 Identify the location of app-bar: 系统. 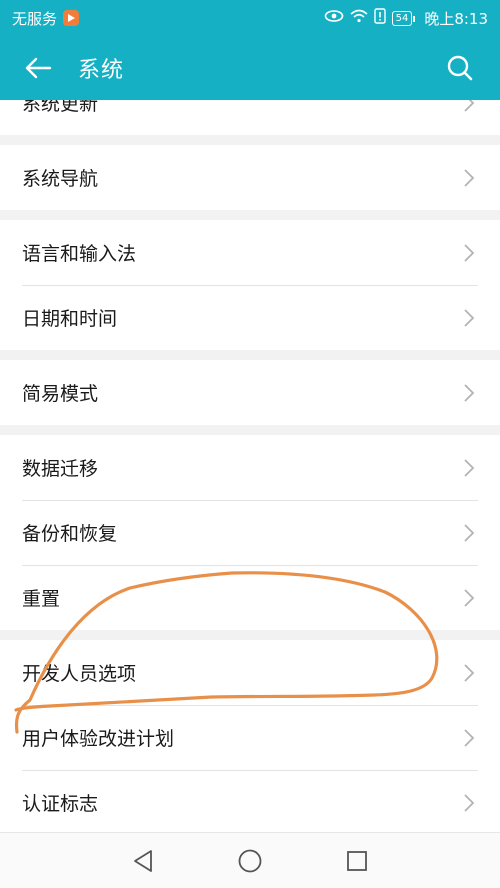
(250, 68).